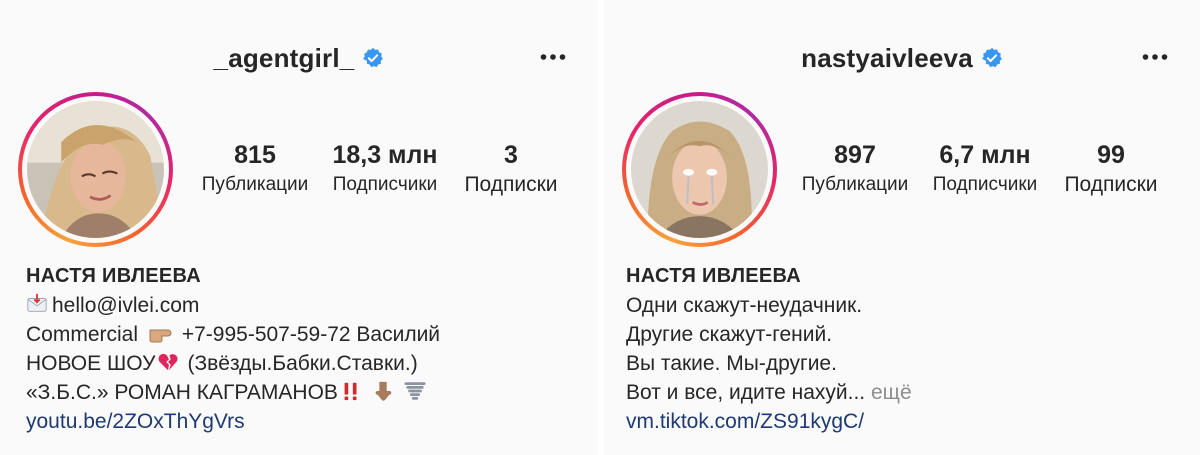 This screenshot has width=1200, height=455. I want to click on bio-link: youtu.be/2ZOxThYgVrs, so click(233, 421).